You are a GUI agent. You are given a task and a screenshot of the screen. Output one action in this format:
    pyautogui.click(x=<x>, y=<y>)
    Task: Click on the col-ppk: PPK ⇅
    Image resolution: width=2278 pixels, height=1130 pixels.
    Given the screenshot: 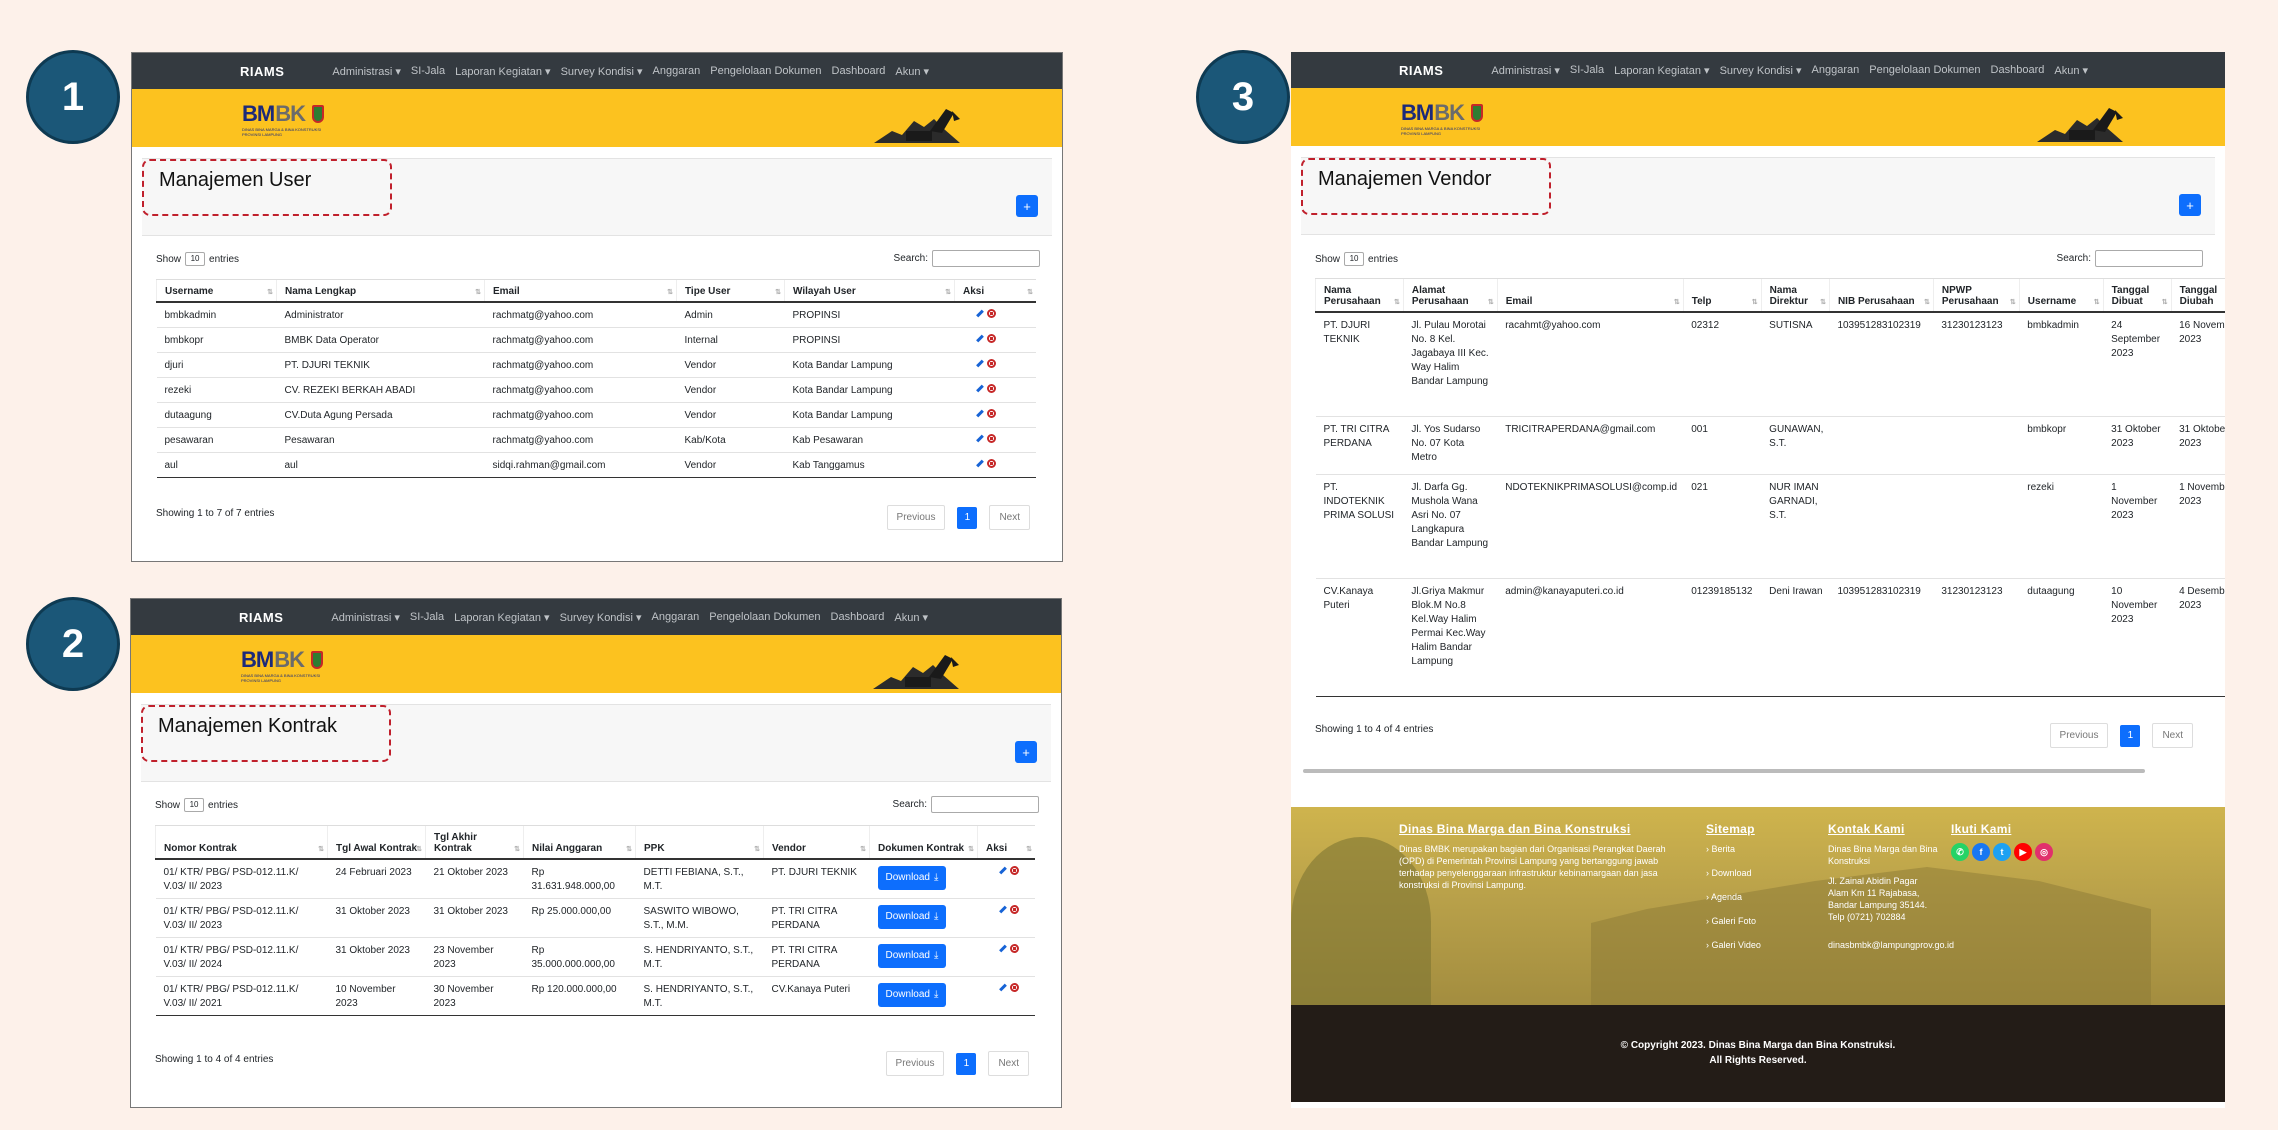 What is the action you would take?
    pyautogui.click(x=699, y=842)
    